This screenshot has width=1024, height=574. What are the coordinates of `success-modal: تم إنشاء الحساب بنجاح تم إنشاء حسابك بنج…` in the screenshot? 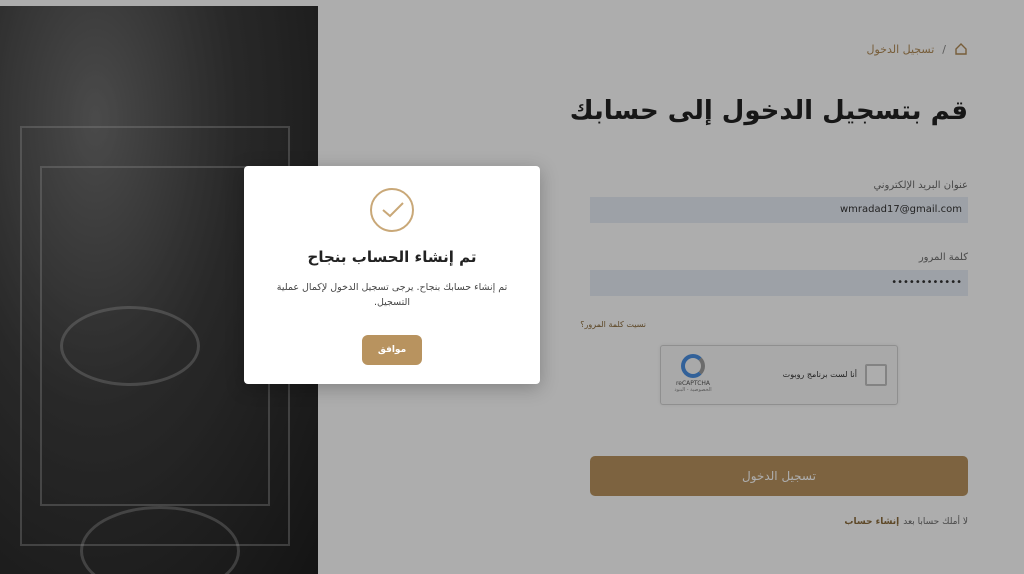 It's located at (392, 275).